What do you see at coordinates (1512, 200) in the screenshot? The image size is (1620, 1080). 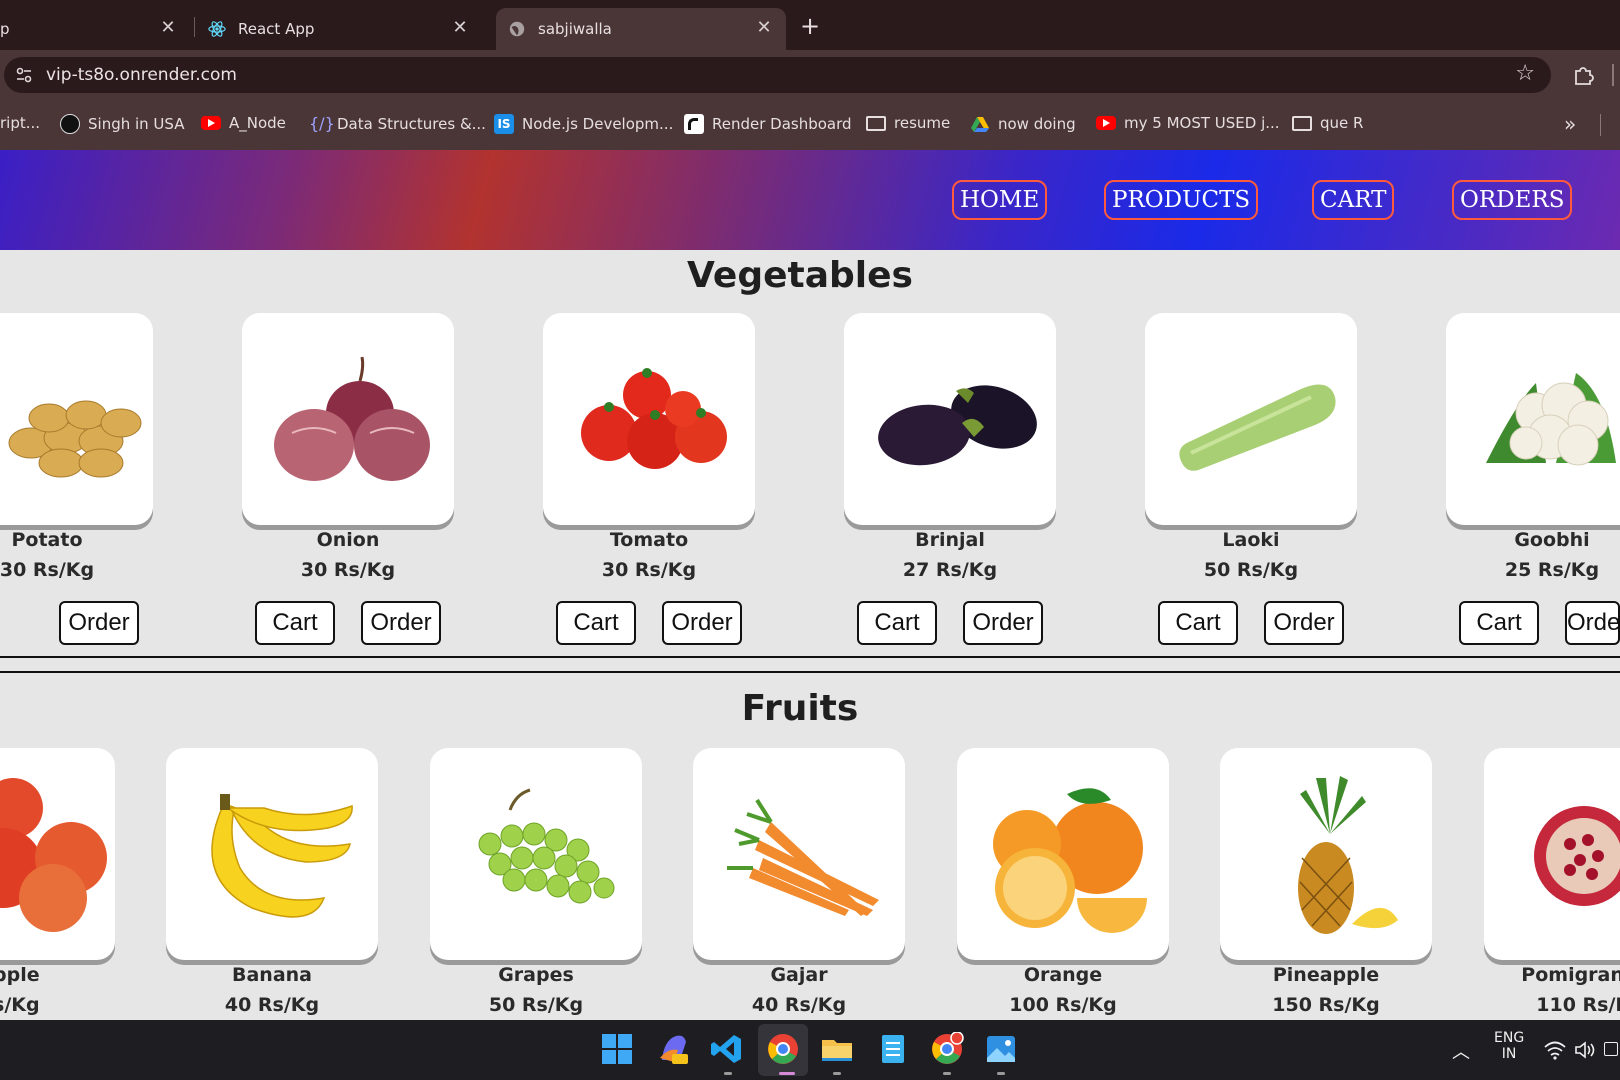 I see `nav-orders-button: ORDERS` at bounding box center [1512, 200].